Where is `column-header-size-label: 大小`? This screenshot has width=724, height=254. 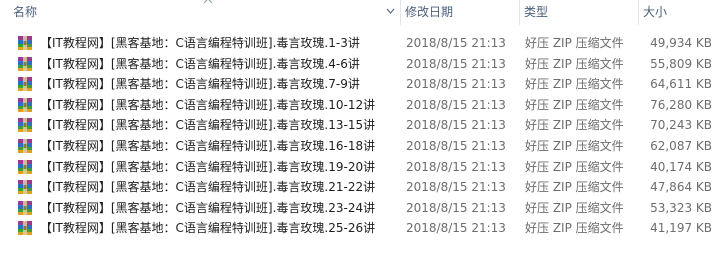 column-header-size-label: 大小 is located at coordinates (655, 12).